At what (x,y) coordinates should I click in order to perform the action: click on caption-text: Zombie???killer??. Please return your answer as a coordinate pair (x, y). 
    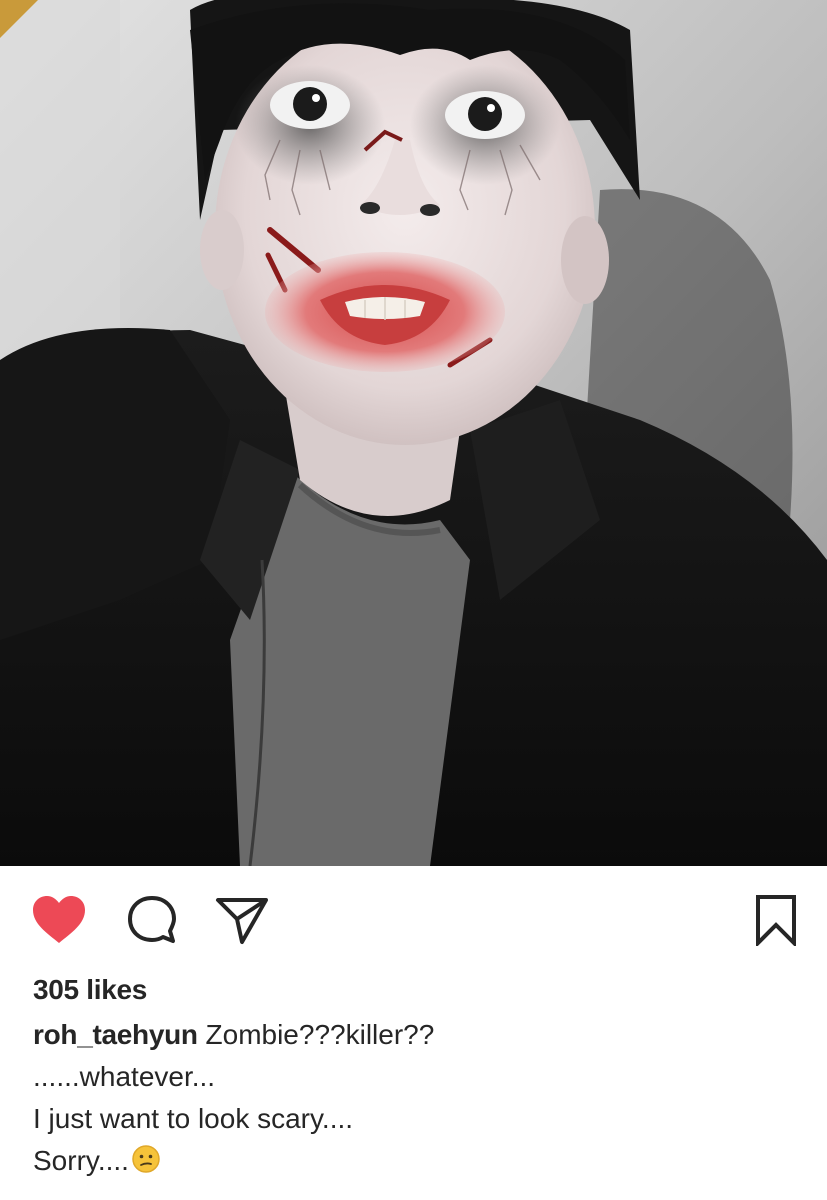
    Looking at the image, I should click on (320, 1034).